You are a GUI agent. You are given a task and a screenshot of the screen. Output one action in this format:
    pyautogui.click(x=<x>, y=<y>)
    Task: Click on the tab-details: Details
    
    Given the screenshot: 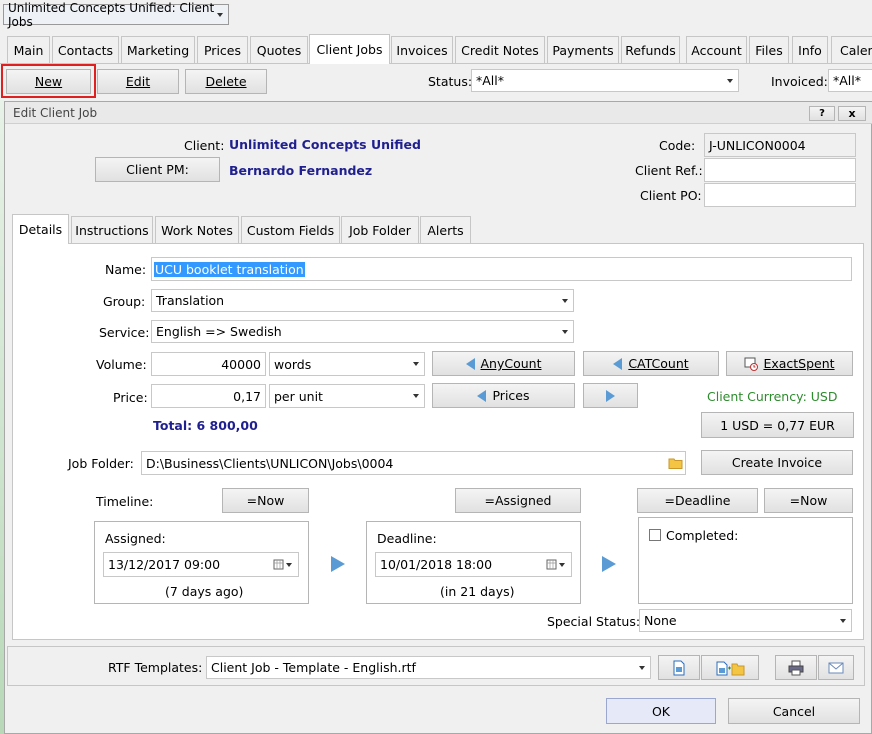 What is the action you would take?
    pyautogui.click(x=40, y=229)
    